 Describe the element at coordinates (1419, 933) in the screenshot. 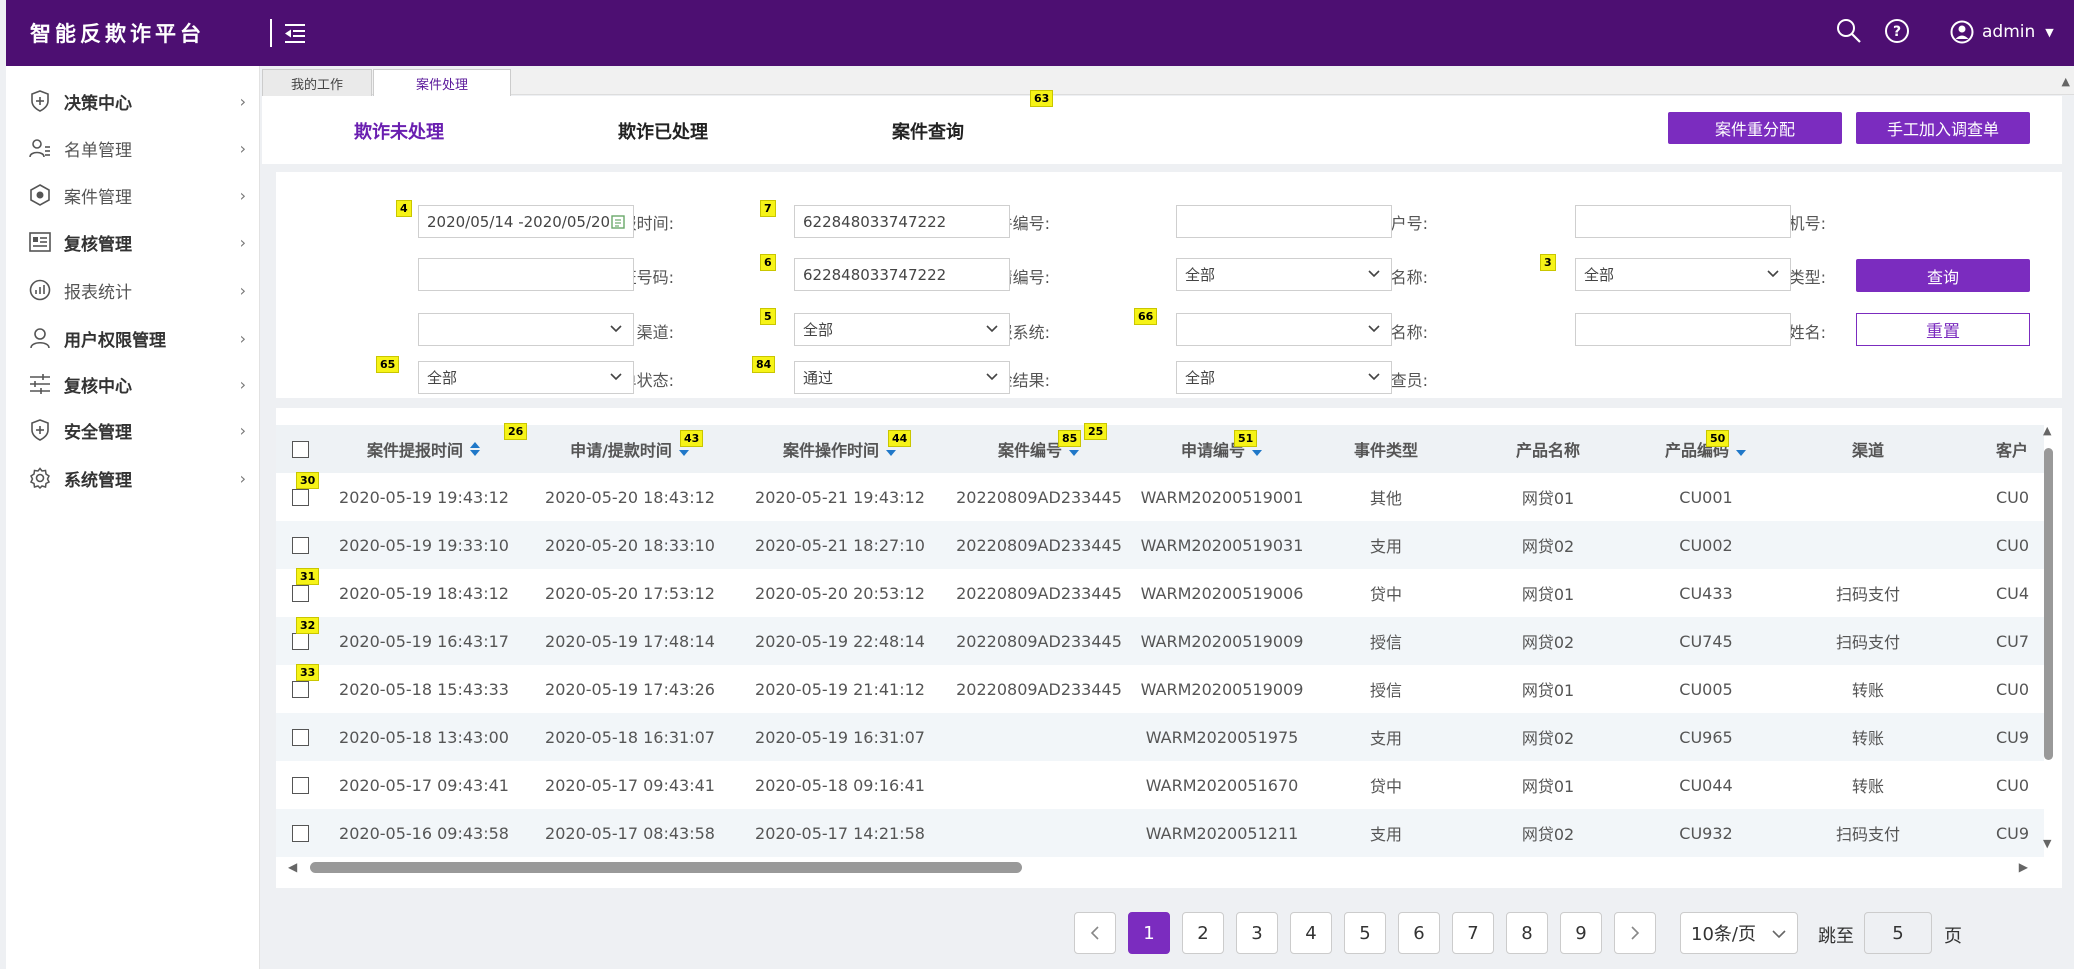

I see `page-6-button: 6` at that location.